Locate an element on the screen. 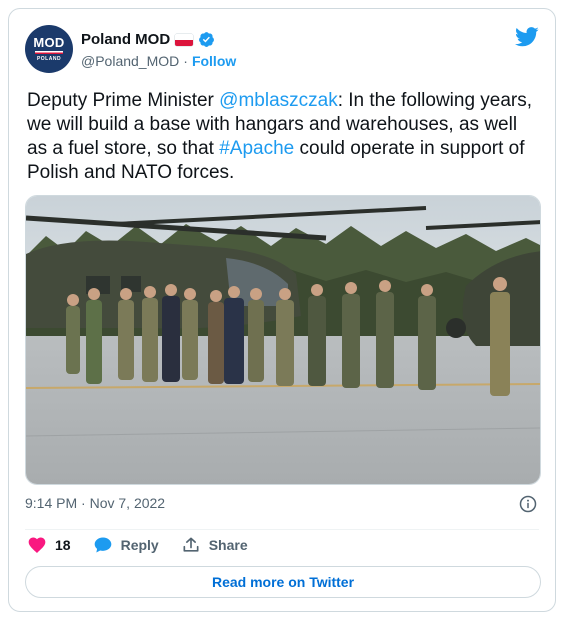  like-button: 18 is located at coordinates (49, 545).